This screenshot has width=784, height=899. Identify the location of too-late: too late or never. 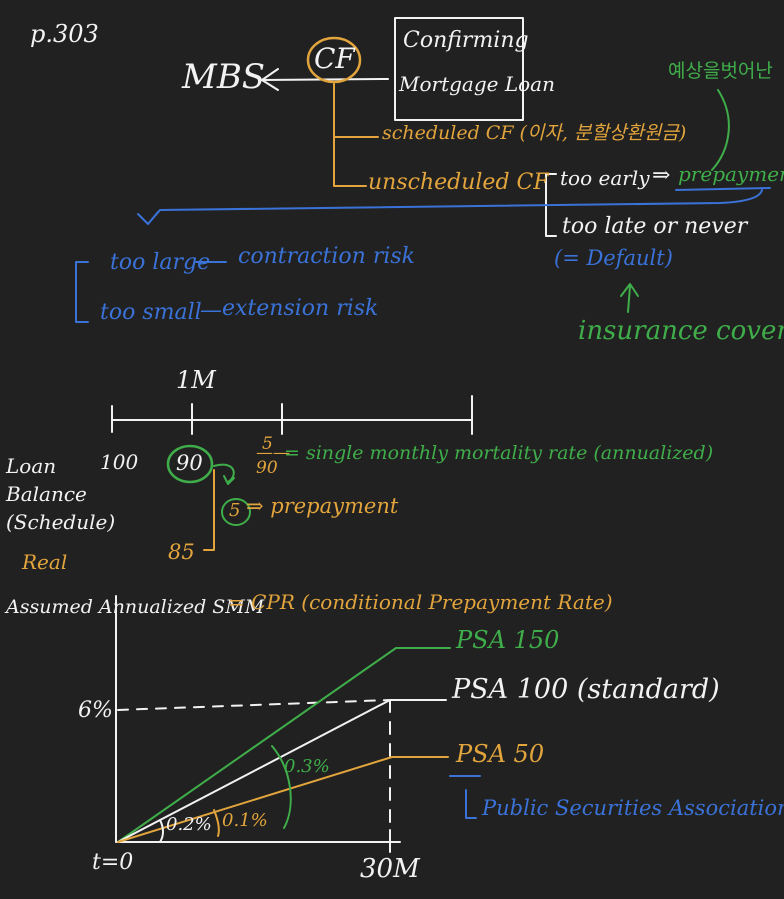
(655, 226).